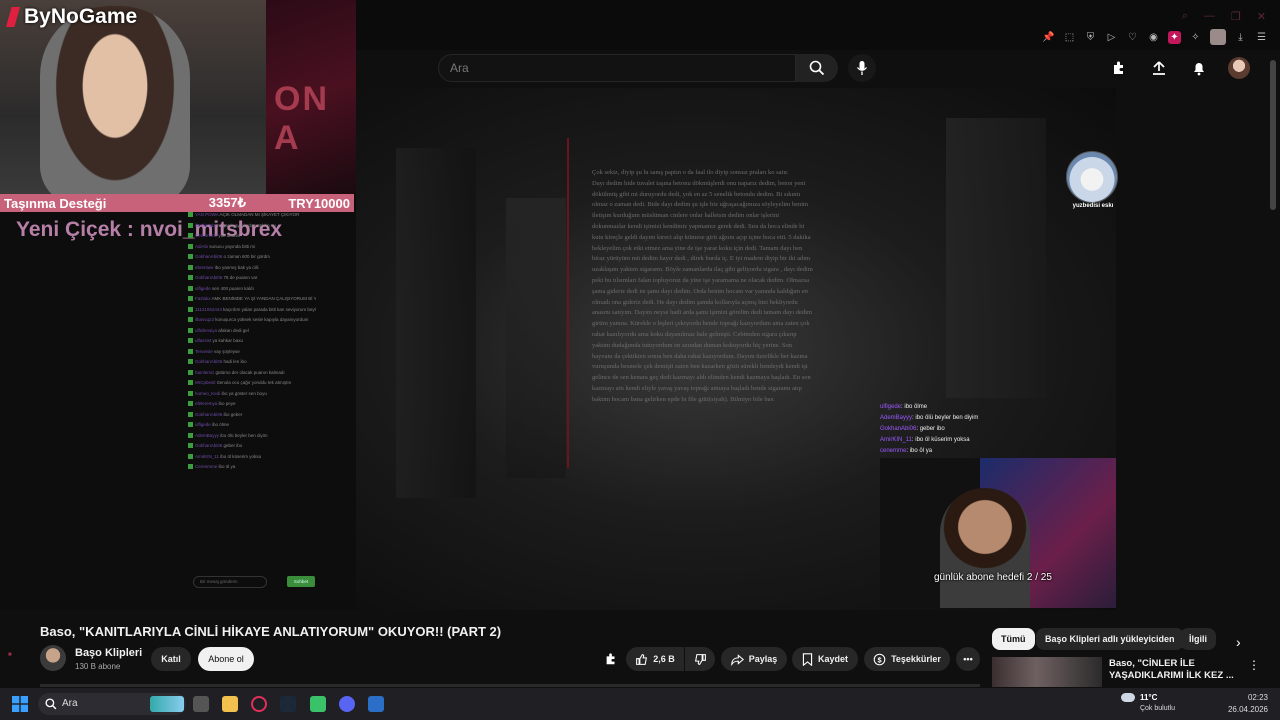  What do you see at coordinates (754, 659) in the screenshot?
I see `share-button: Paylaş` at bounding box center [754, 659].